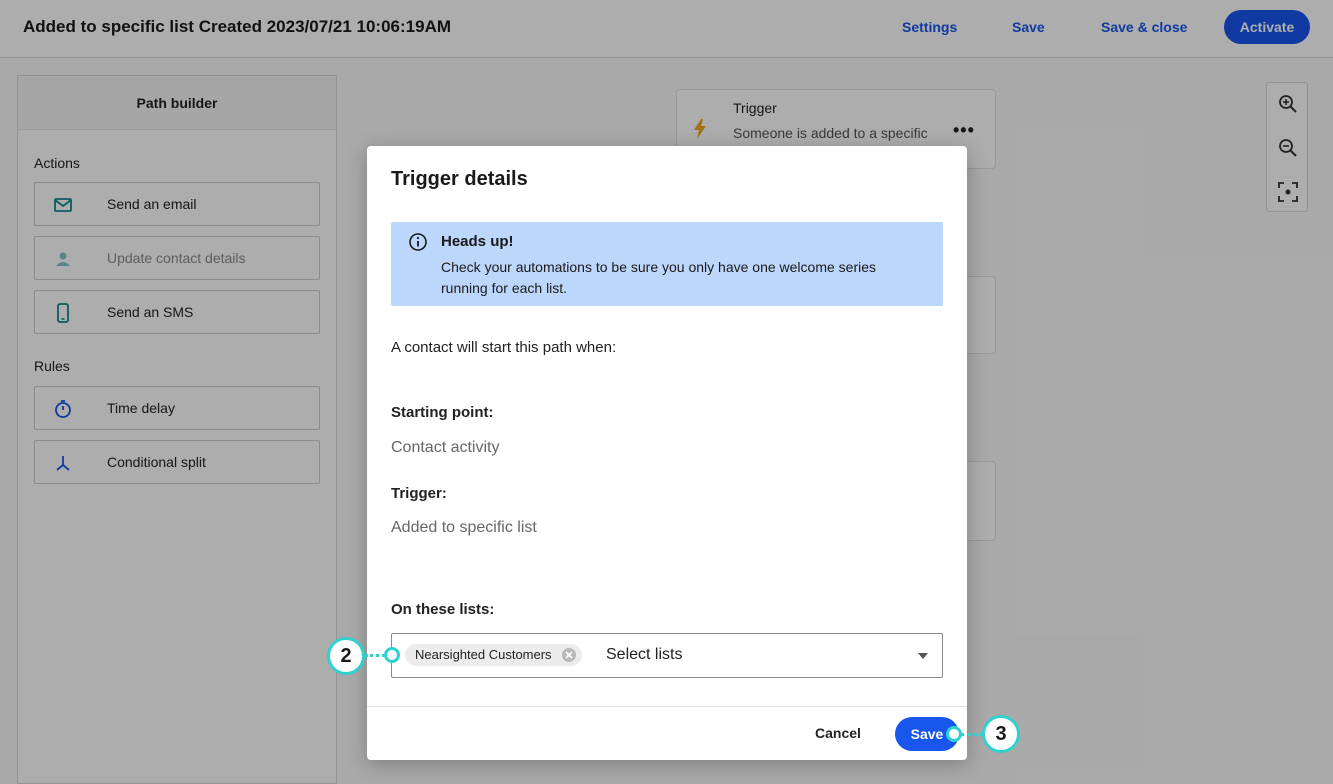 The width and height of the screenshot is (1333, 784). What do you see at coordinates (838, 733) in the screenshot?
I see `cancel-button: Cancel` at bounding box center [838, 733].